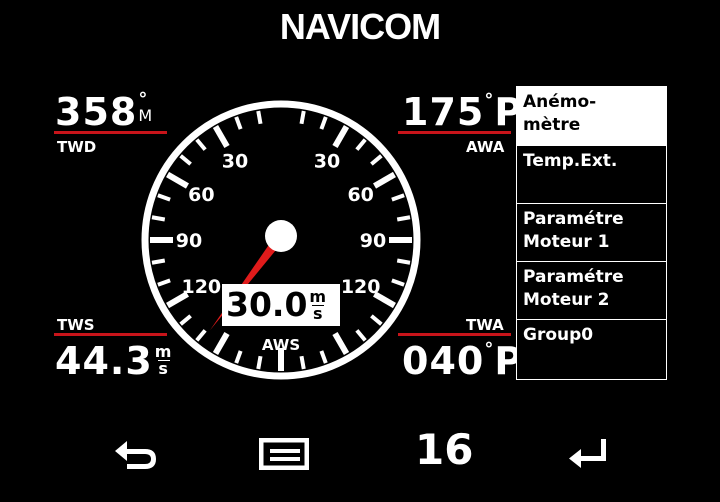 This screenshot has height=502, width=720. I want to click on menu-item-label: Anémo- mètre, so click(560, 113).